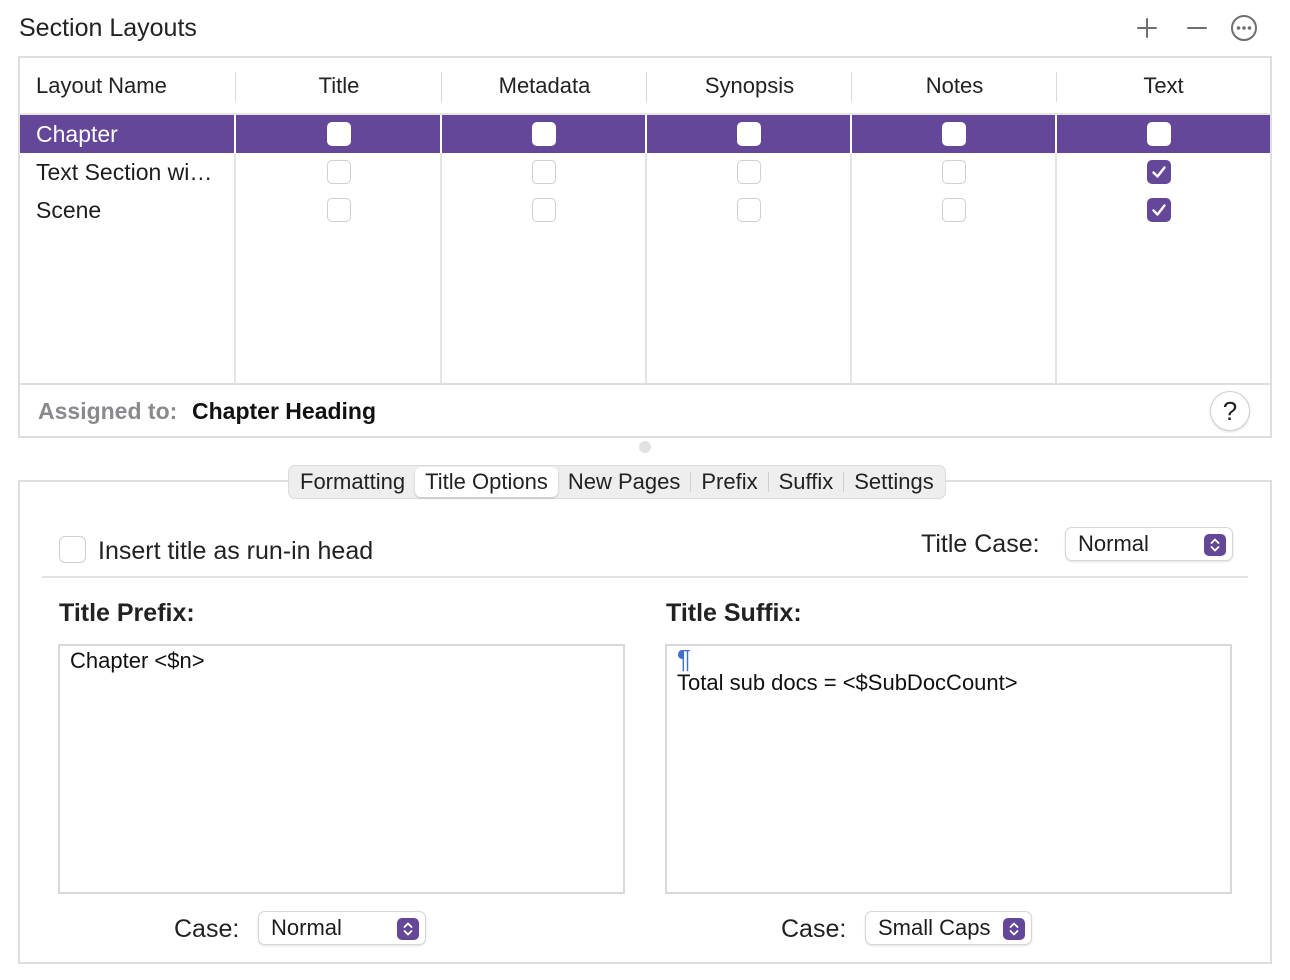  I want to click on row-label: Chapter, so click(77, 133).